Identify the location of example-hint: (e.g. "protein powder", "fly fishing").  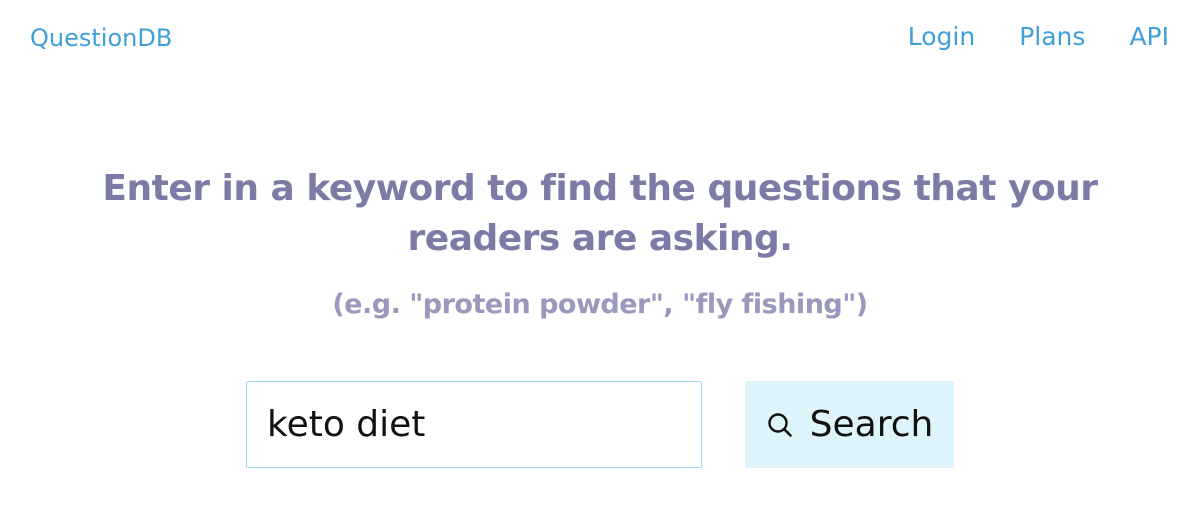
(600, 304).